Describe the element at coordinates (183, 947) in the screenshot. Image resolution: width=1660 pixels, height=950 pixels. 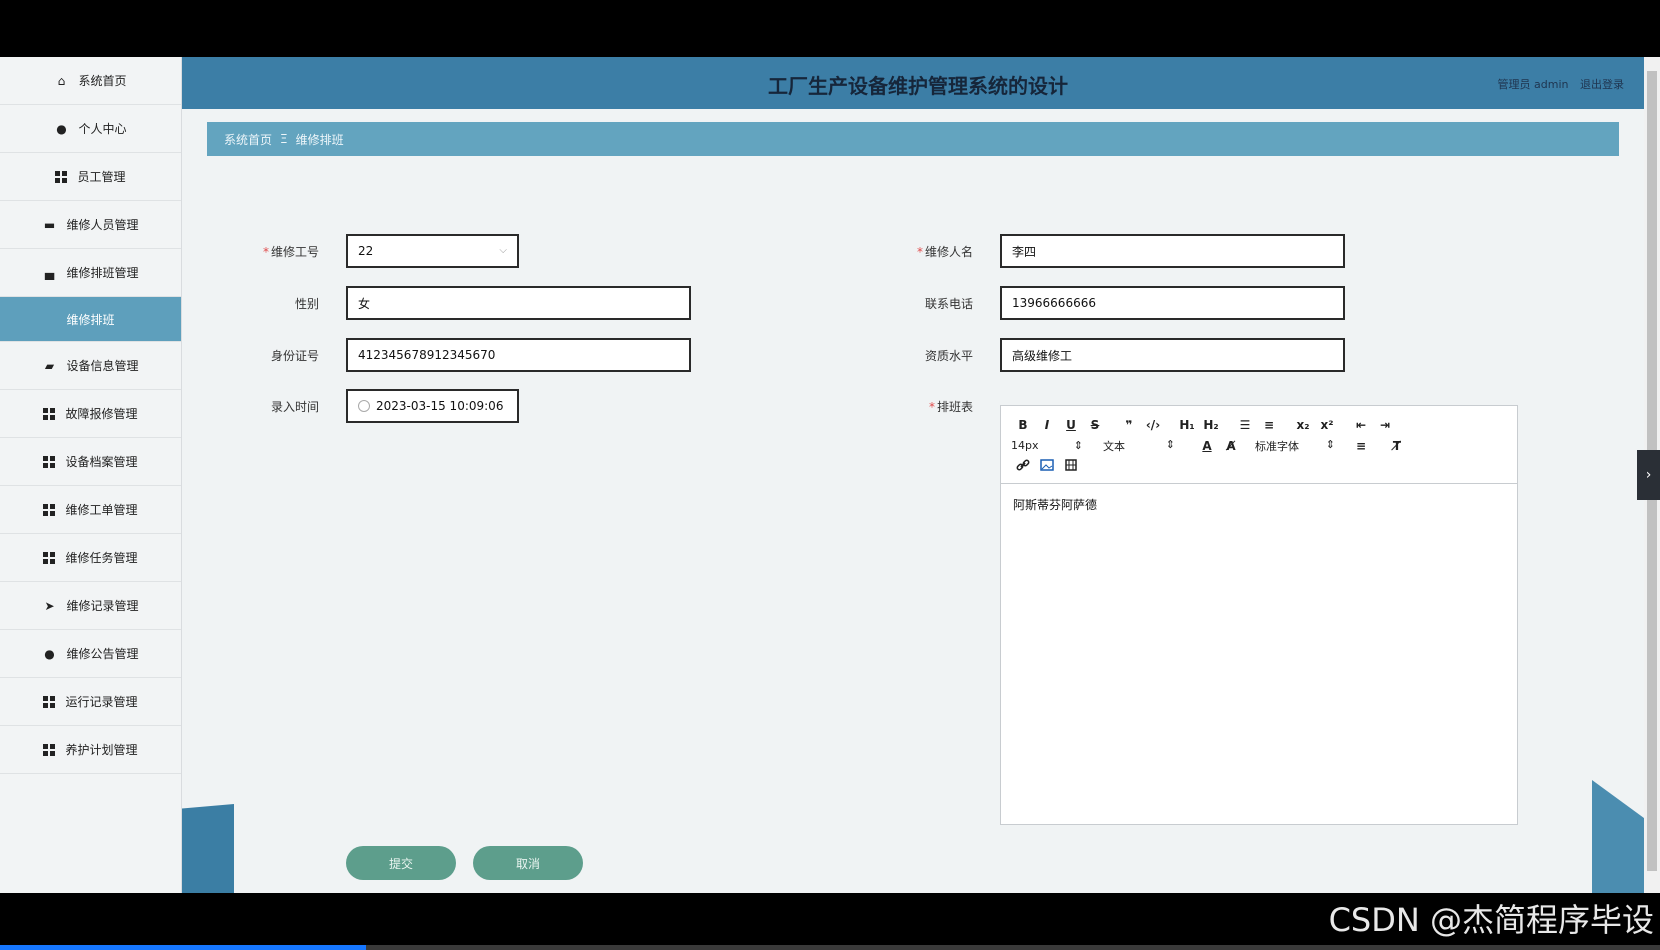
I see `progress-fill` at that location.